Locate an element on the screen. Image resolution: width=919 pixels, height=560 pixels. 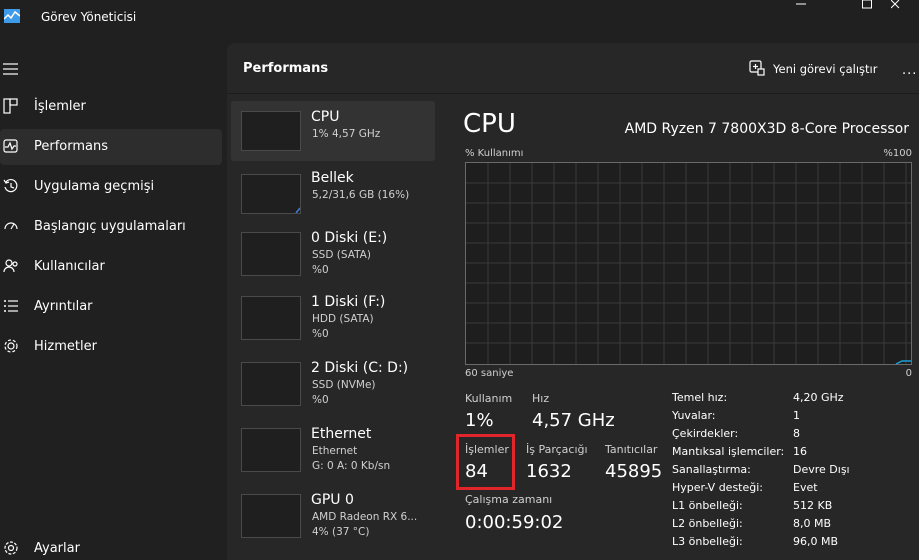
prop-base-speed-key: Temel hız: is located at coordinates (700, 397).